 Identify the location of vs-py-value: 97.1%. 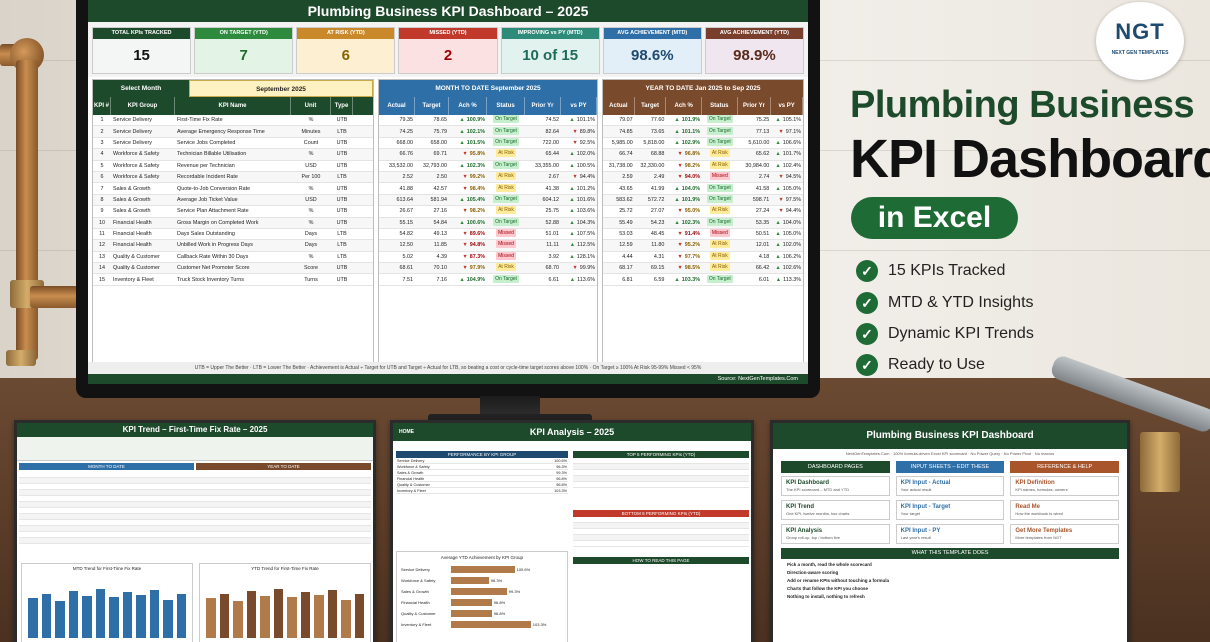
(793, 131).